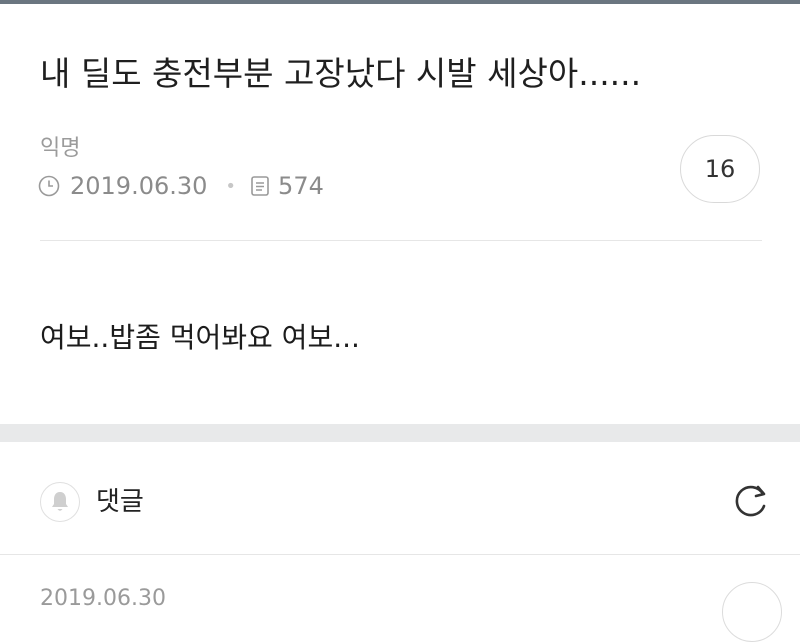 The width and height of the screenshot is (800, 642). Describe the element at coordinates (260, 186) in the screenshot. I see `document-icon` at that location.